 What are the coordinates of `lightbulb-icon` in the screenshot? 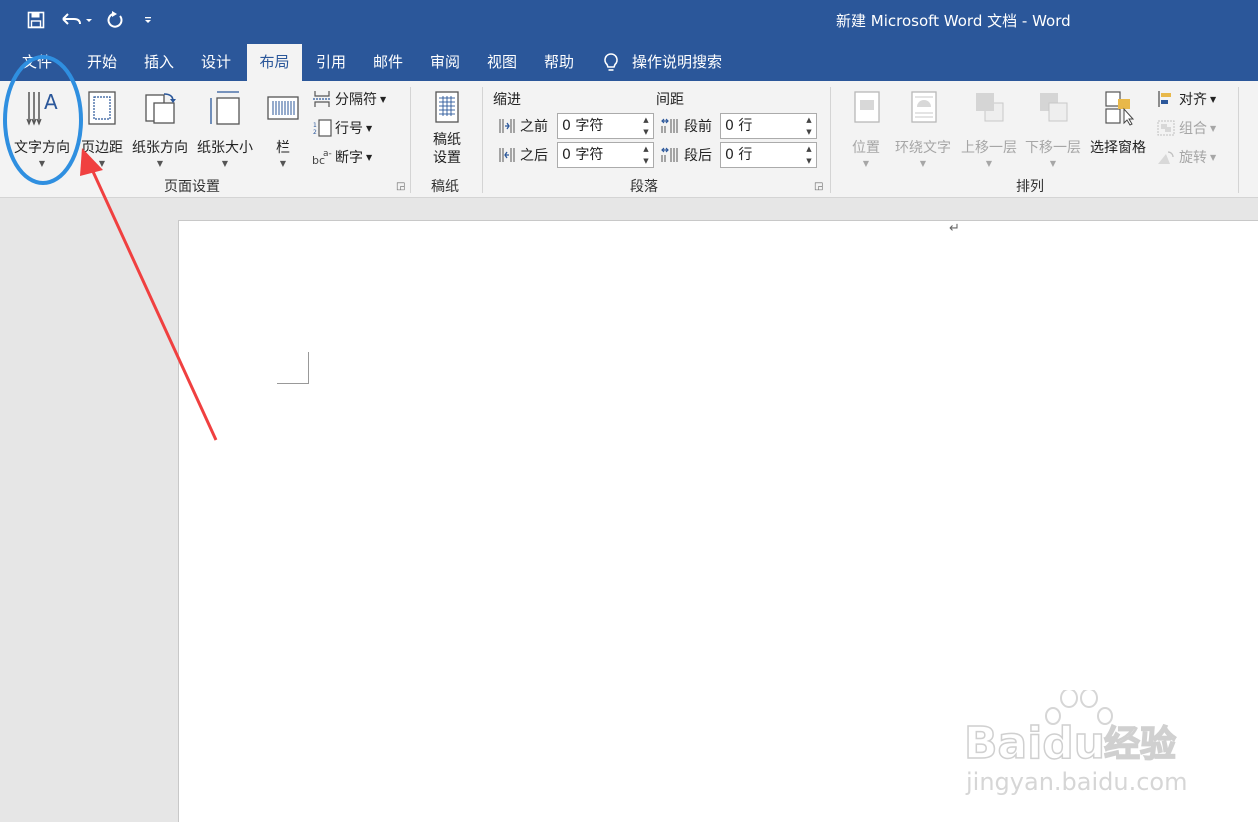 It's located at (611, 61).